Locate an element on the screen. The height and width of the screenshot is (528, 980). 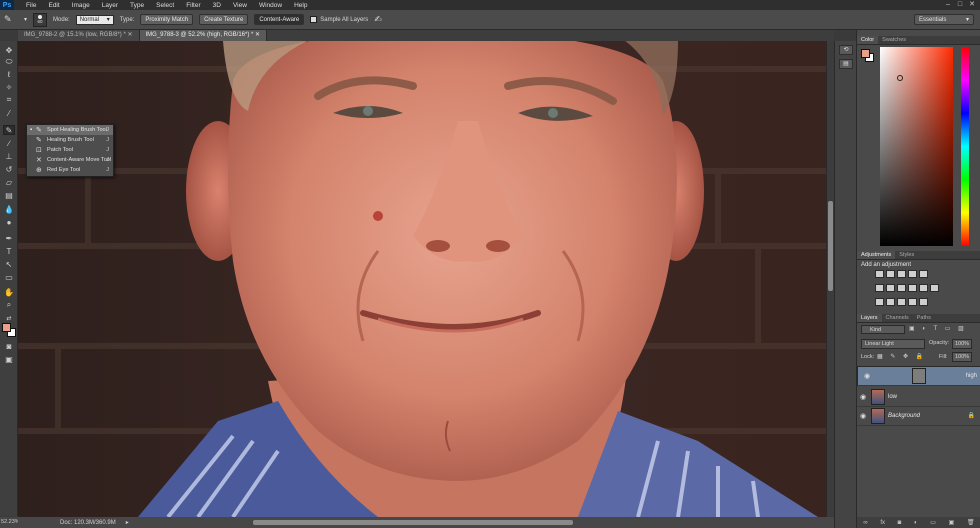
posterize-icon is located at coordinates (890, 302).